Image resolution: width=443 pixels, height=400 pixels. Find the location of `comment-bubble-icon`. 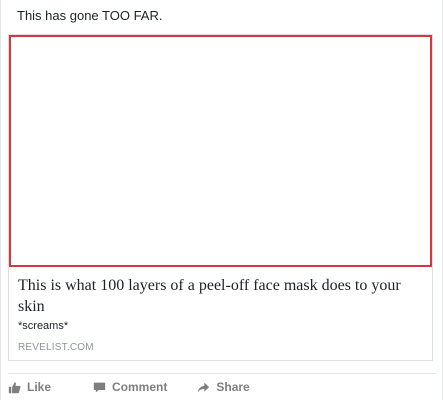

comment-bubble-icon is located at coordinates (99, 387).